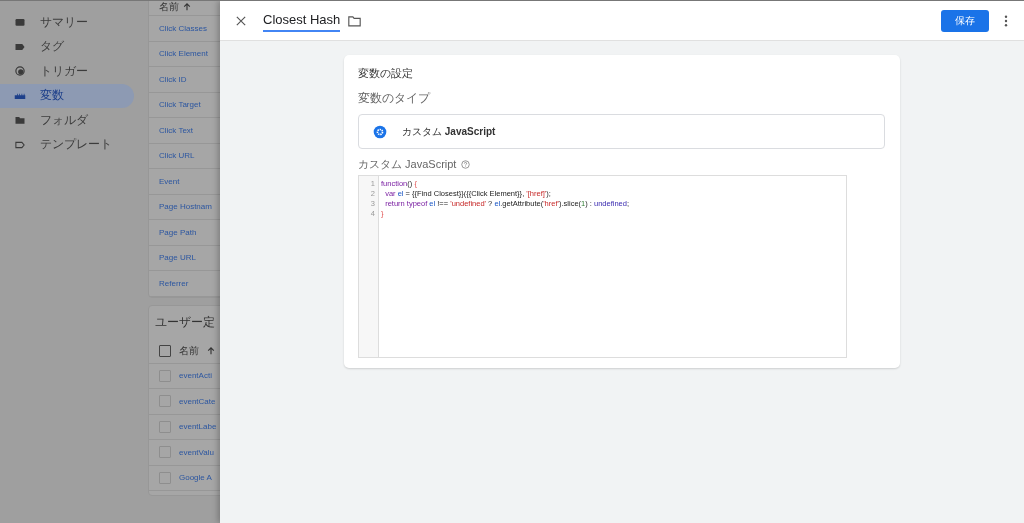 The width and height of the screenshot is (1024, 523). What do you see at coordinates (174, 283) in the screenshot?
I see `variable-link: Referrer` at bounding box center [174, 283].